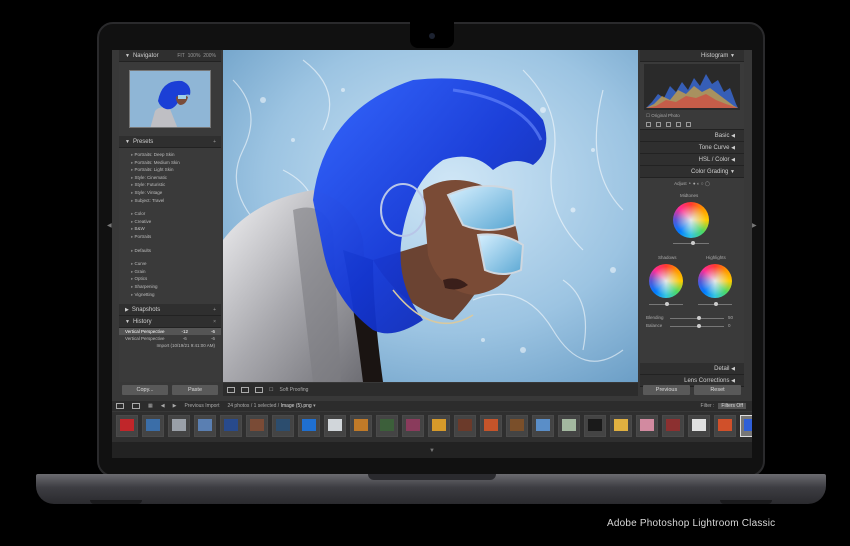  I want to click on global-mode-icon: ◯, so click(707, 183).